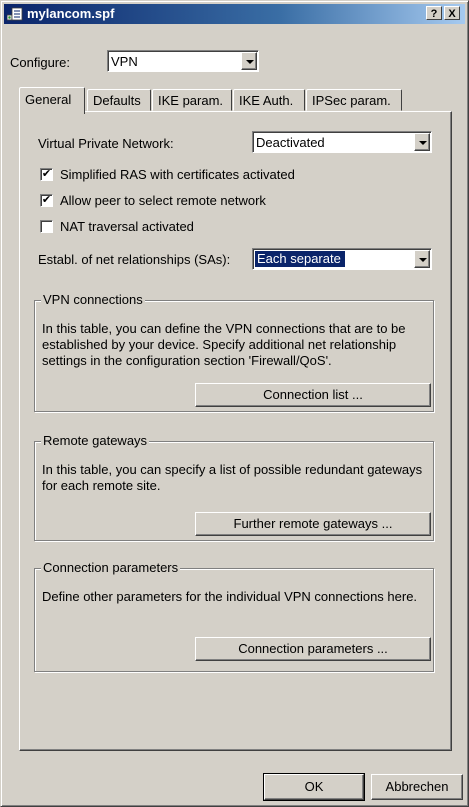 The height and width of the screenshot is (807, 469). What do you see at coordinates (266, 100) in the screenshot?
I see `tab-ike-auth-label: IKE Auth.` at bounding box center [266, 100].